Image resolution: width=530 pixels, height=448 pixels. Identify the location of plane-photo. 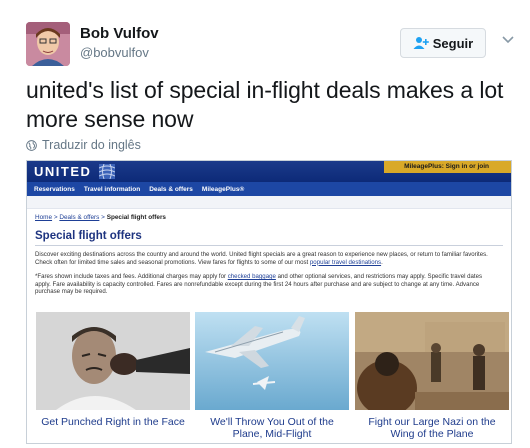
(272, 361).